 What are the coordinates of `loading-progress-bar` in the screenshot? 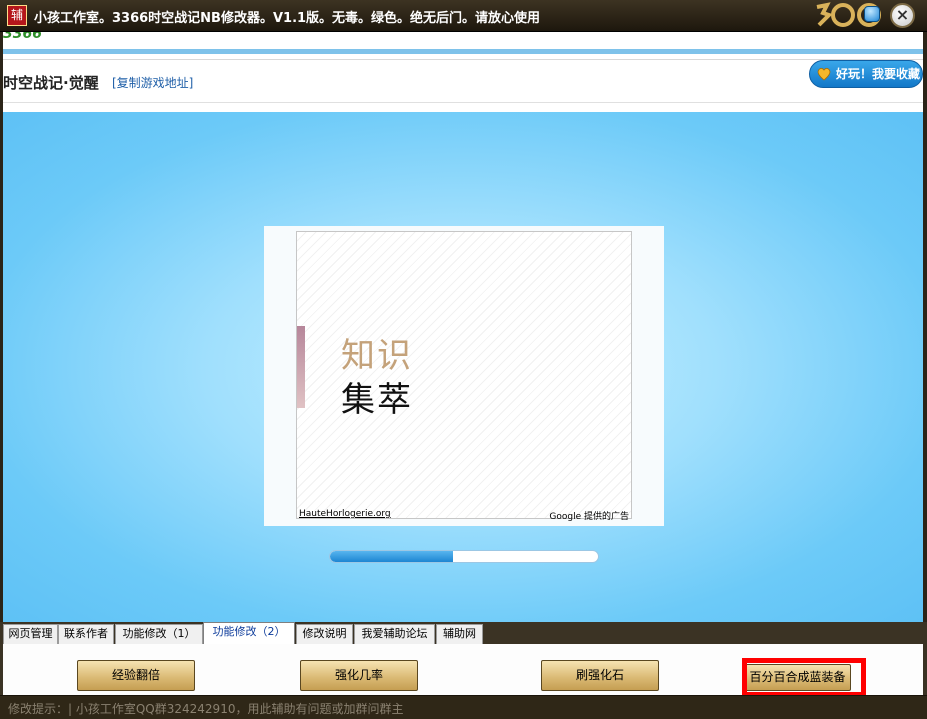 It's located at (464, 556).